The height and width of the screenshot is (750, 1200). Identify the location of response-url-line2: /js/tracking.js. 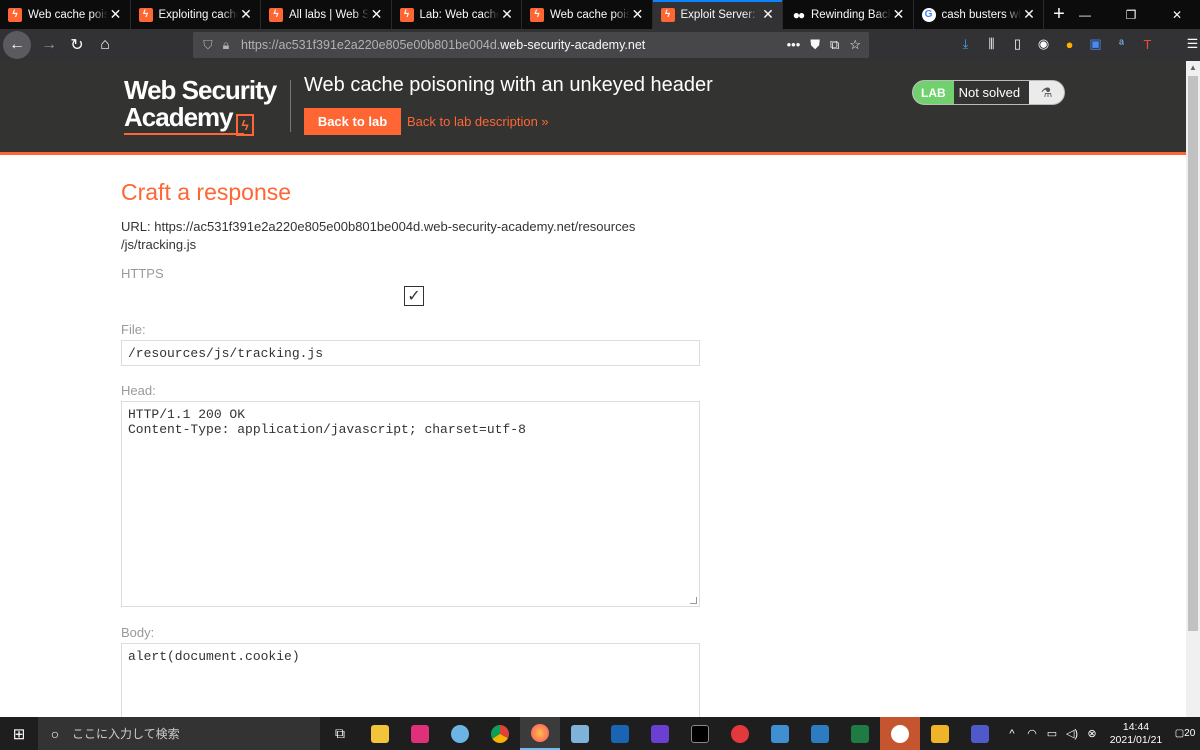
(159, 244).